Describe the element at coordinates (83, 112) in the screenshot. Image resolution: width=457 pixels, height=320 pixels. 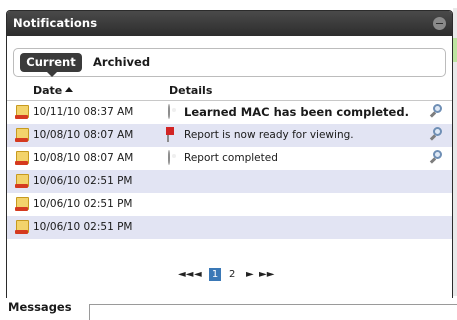
I see `row-date: 10/11/10 08:37 AM` at that location.